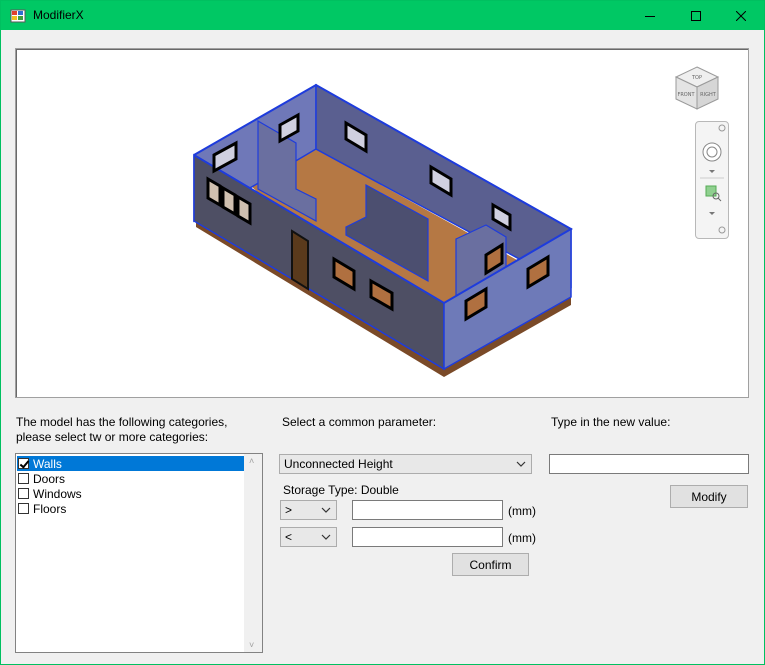  What do you see at coordinates (112, 437) in the screenshot?
I see `categories-prompt-line2: please select tw or more categories:` at bounding box center [112, 437].